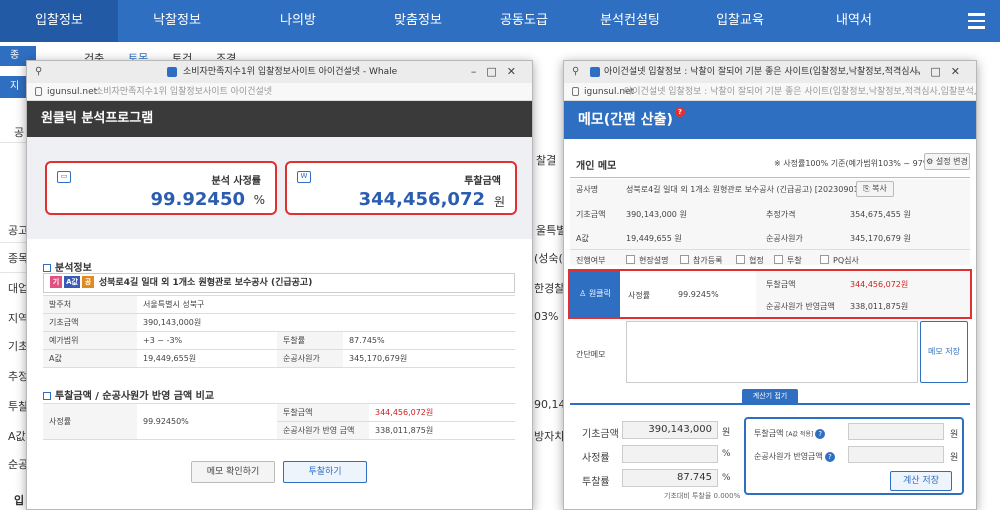  What do you see at coordinates (670, 454) in the screenshot?
I see `calc-ratio-input` at bounding box center [670, 454].